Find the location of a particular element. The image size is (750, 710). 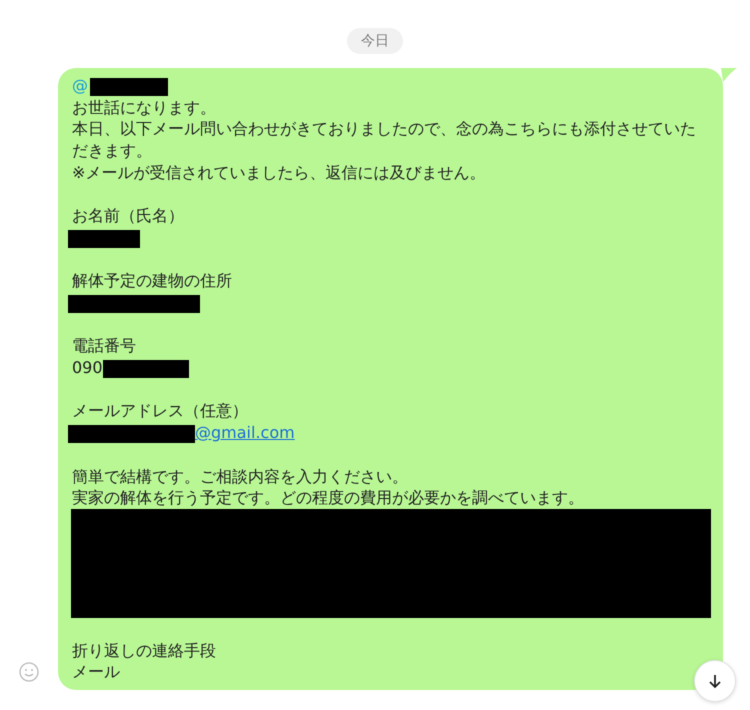

message-text: お名前（氏名） is located at coordinates (128, 216).